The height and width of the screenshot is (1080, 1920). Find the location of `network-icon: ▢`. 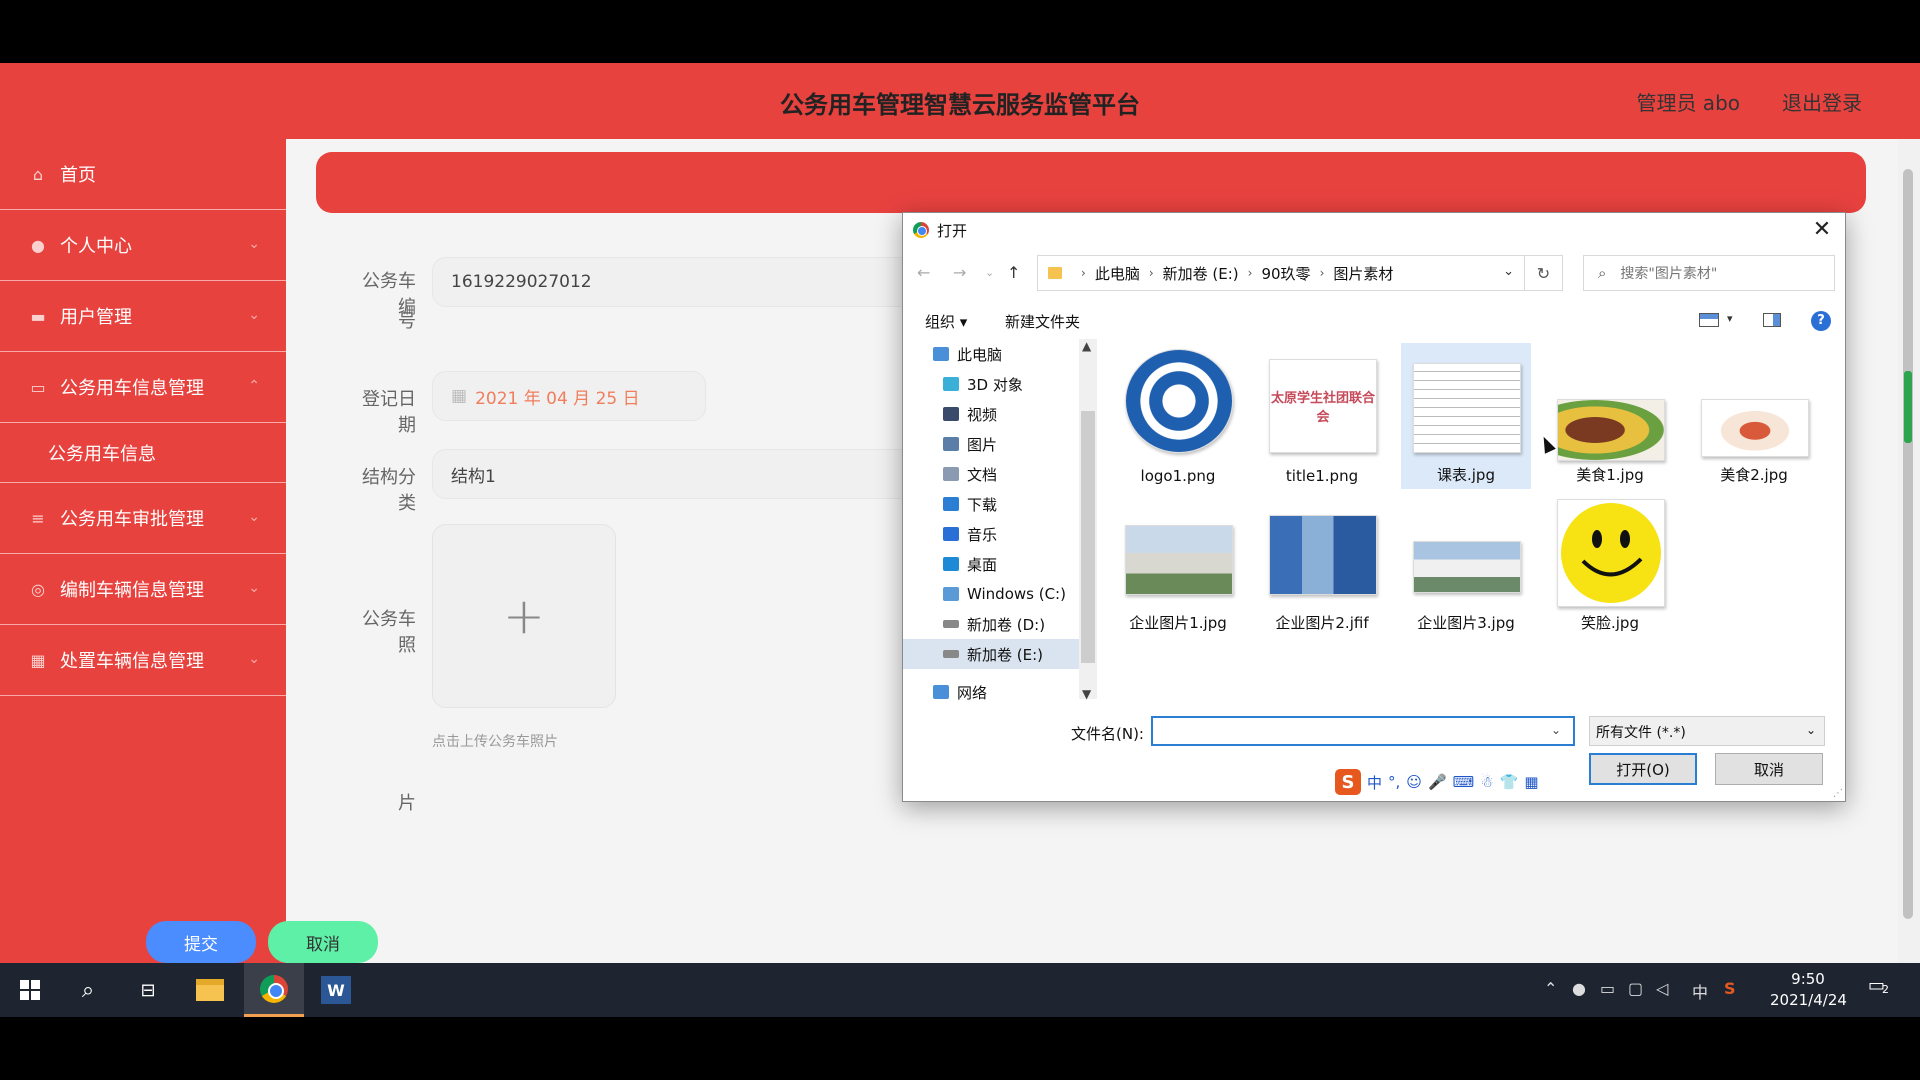

network-icon: ▢ is located at coordinates (1635, 988).